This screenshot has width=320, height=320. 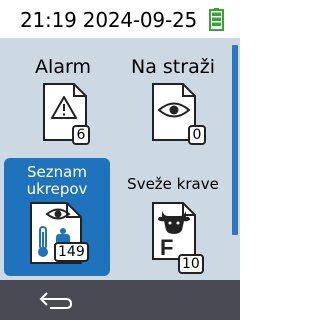 What do you see at coordinates (109, 20) in the screenshot?
I see `date-time: 21:19 2024-09-25` at bounding box center [109, 20].